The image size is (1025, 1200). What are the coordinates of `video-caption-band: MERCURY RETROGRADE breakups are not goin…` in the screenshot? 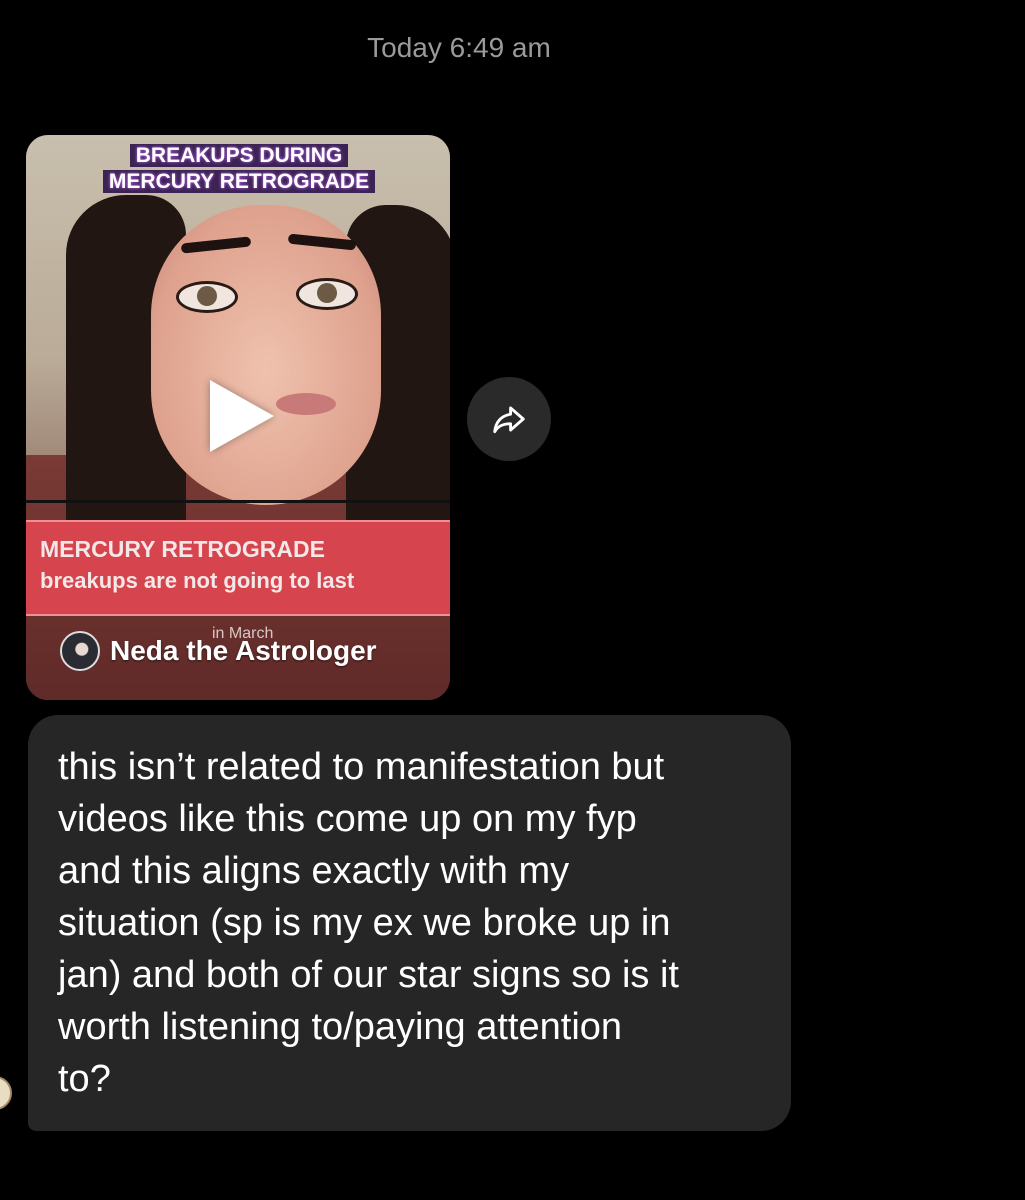 It's located at (238, 568).